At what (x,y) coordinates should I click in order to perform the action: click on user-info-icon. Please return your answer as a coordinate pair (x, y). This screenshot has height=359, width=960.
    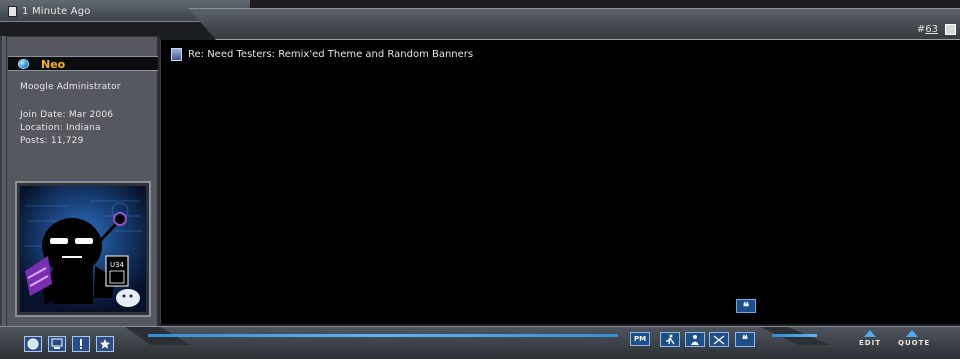
    Looking at the image, I should click on (695, 339).